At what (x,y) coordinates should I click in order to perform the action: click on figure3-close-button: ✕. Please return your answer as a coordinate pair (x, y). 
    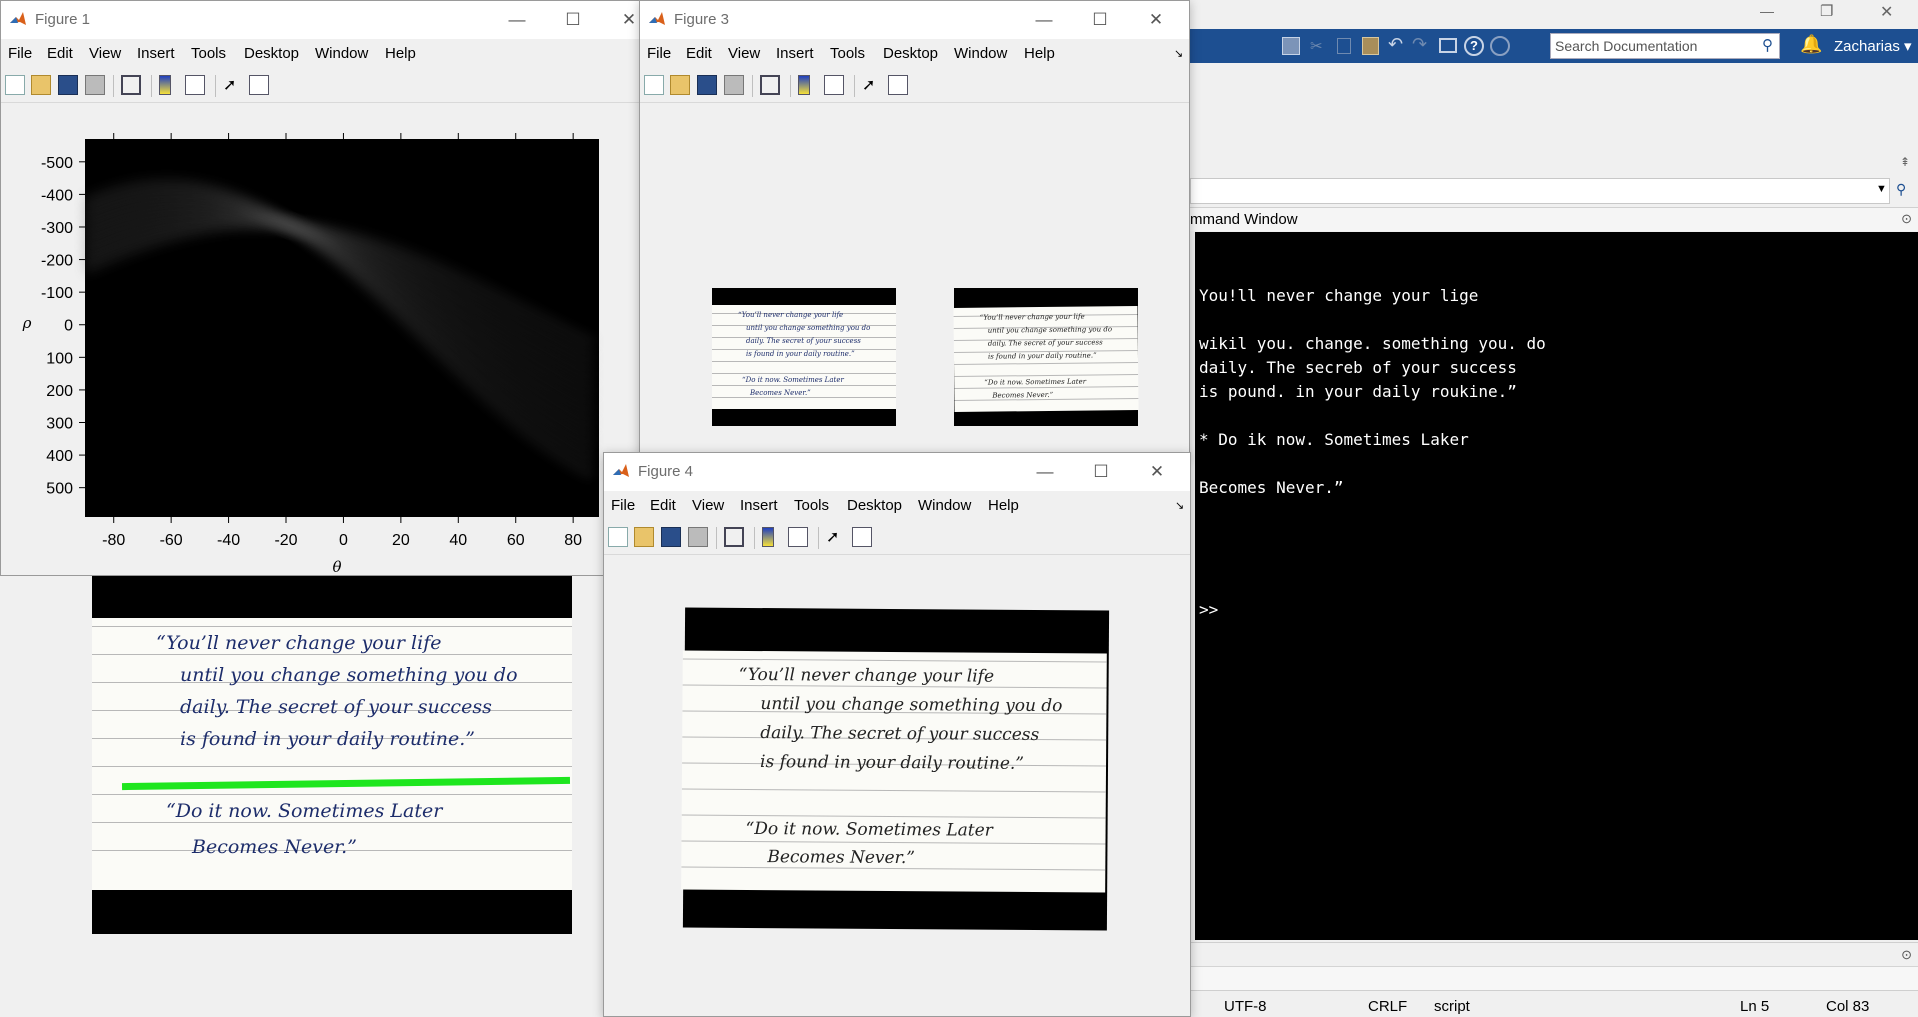
    Looking at the image, I should click on (1156, 20).